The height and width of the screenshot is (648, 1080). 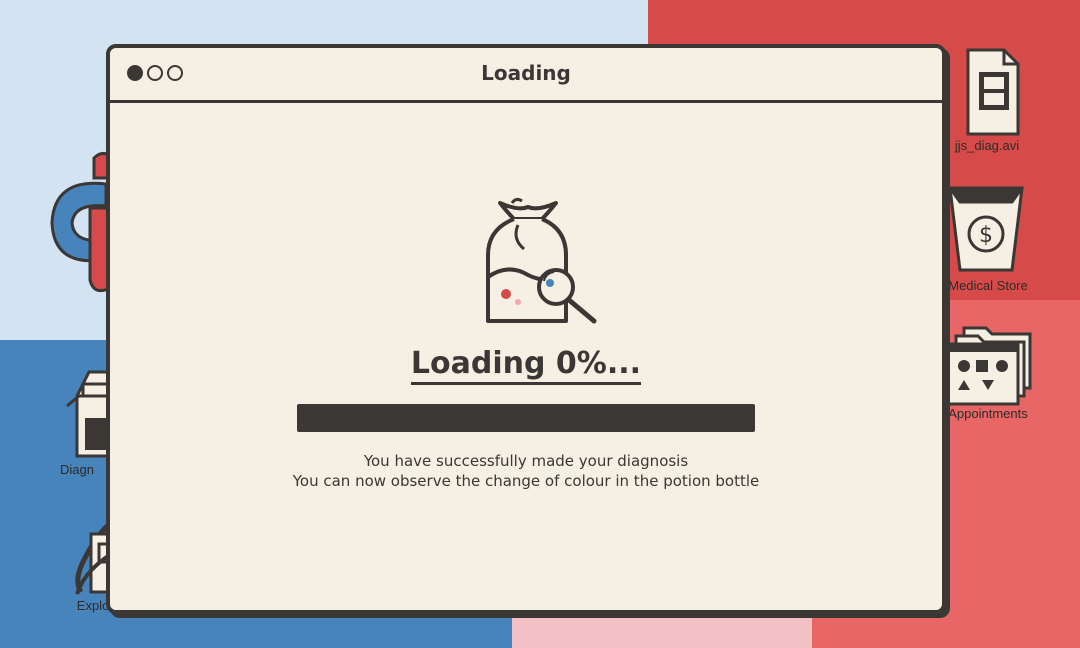 I want to click on desktop-icon-video: jjs_diag.avi, so click(x=987, y=99).